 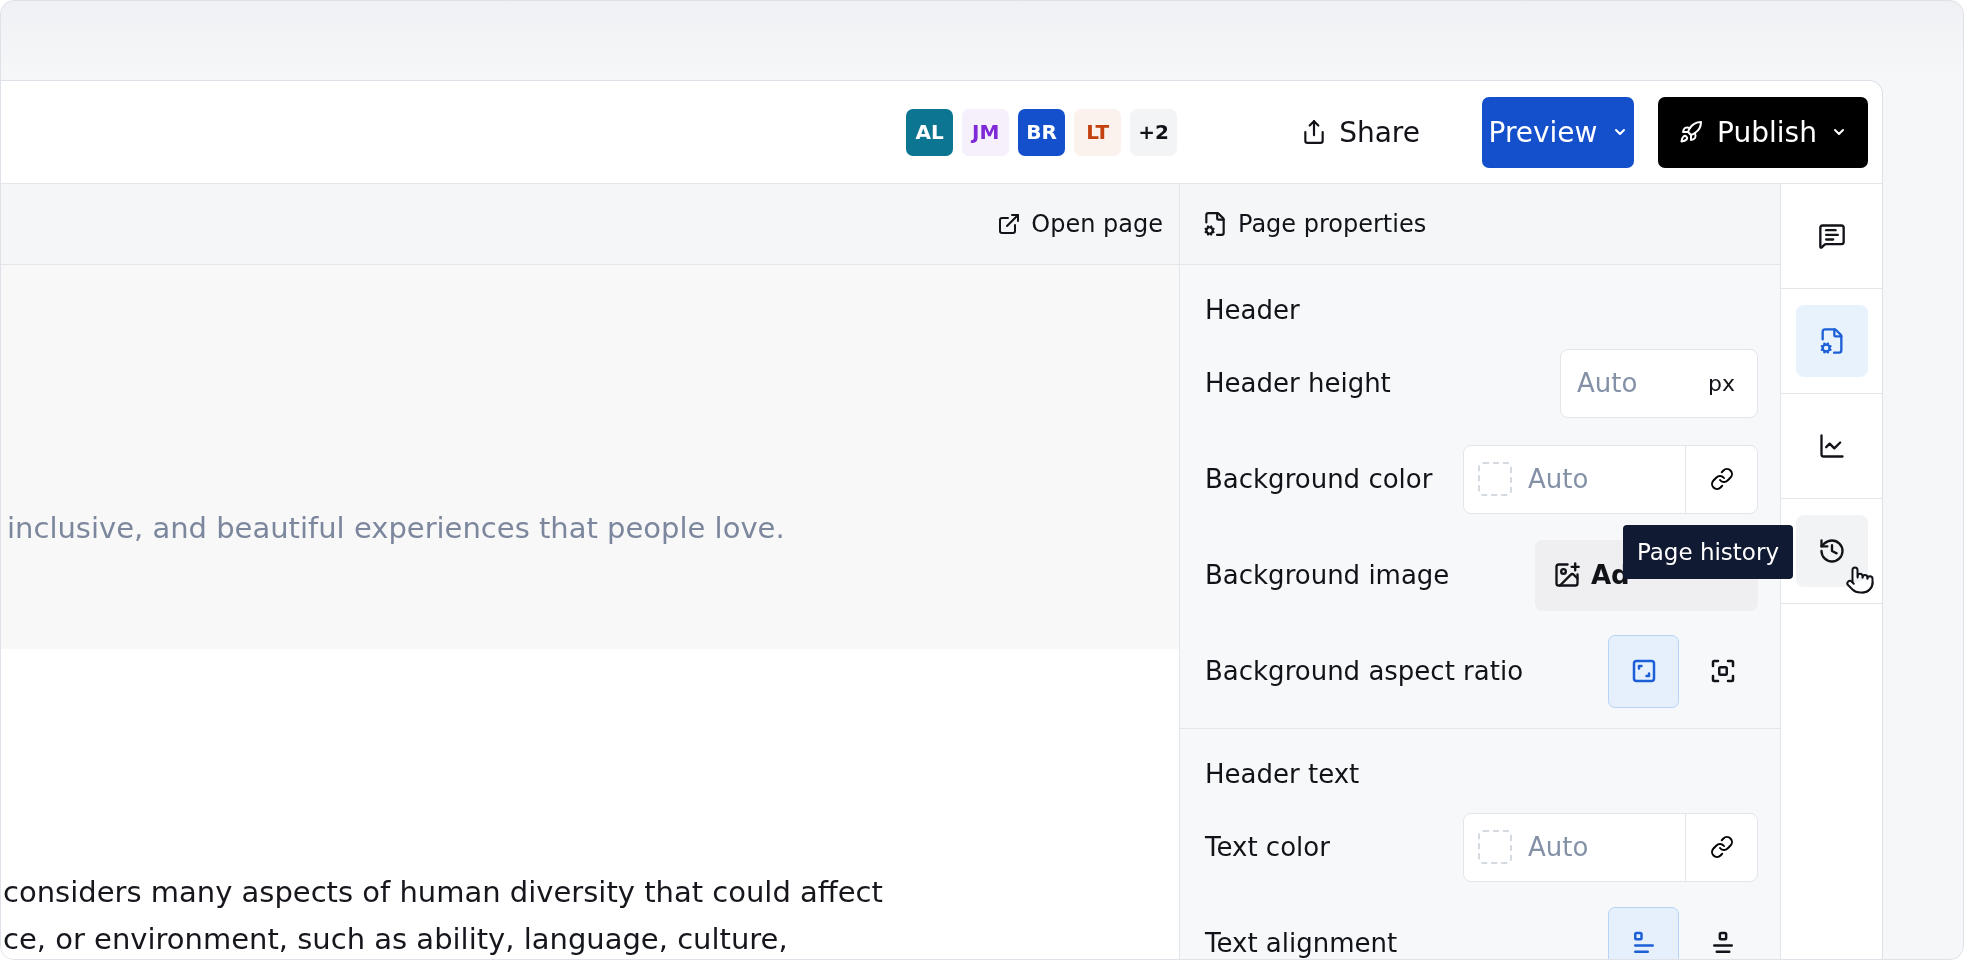 What do you see at coordinates (1631, 383) in the screenshot?
I see `height-input: Auto` at bounding box center [1631, 383].